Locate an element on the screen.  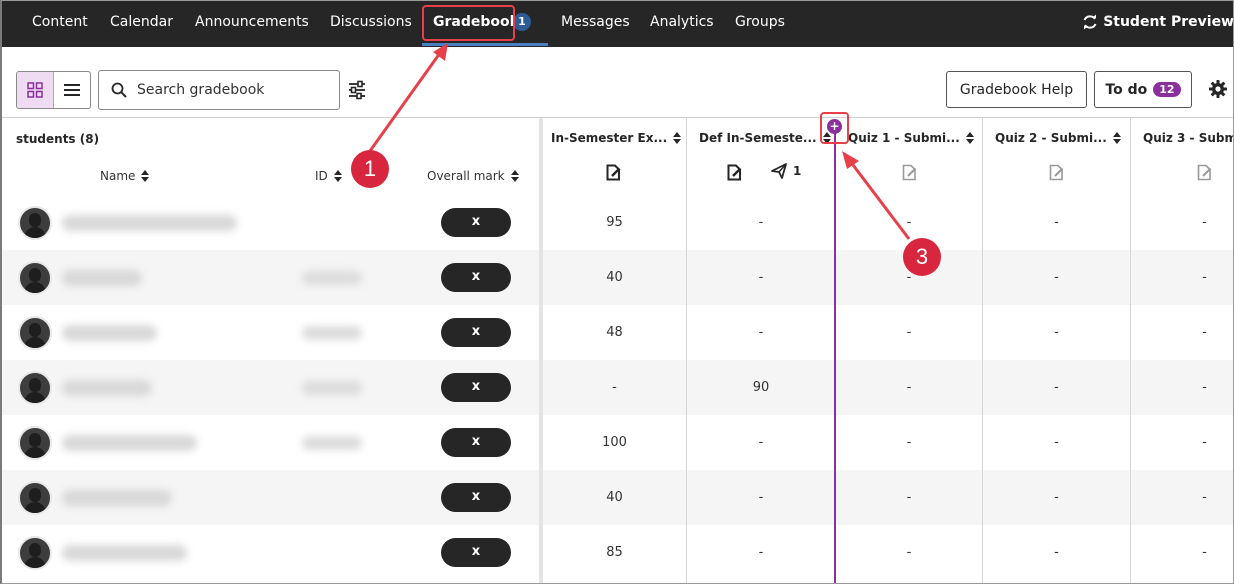
sort-by-id-header: ID is located at coordinates (328, 176).